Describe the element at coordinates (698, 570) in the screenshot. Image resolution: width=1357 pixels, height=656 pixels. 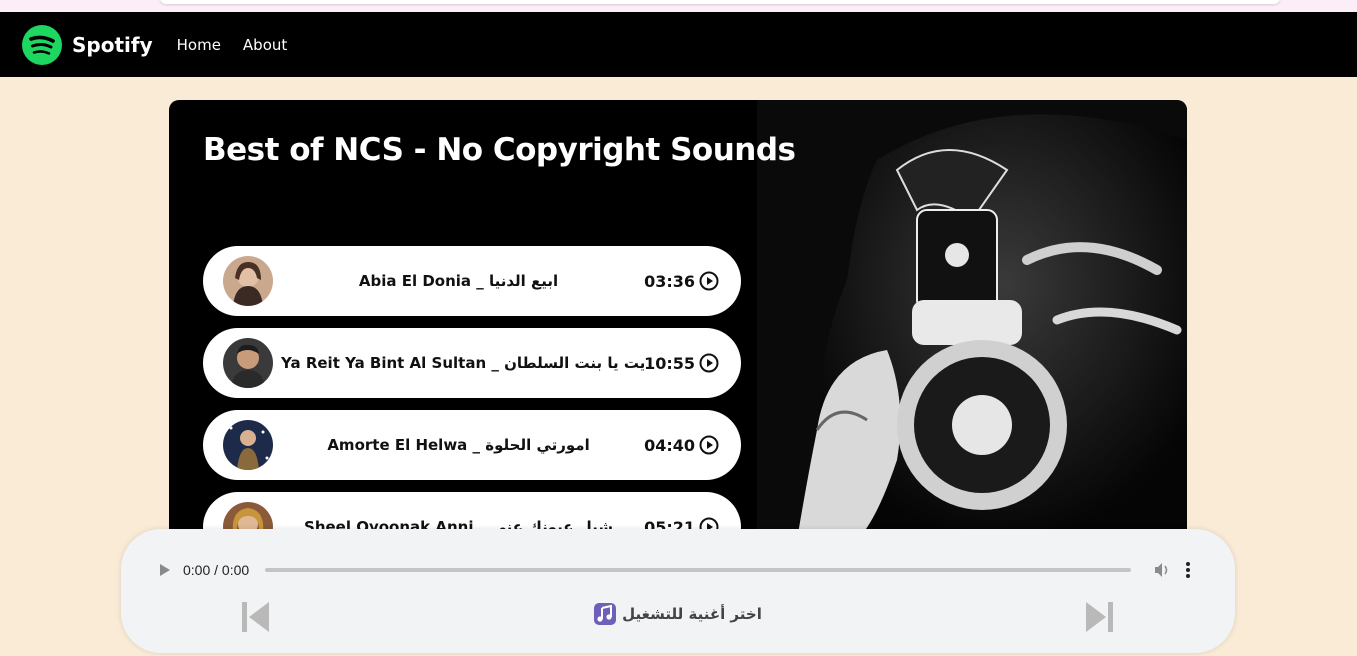
I see `audio-progress-track` at that location.